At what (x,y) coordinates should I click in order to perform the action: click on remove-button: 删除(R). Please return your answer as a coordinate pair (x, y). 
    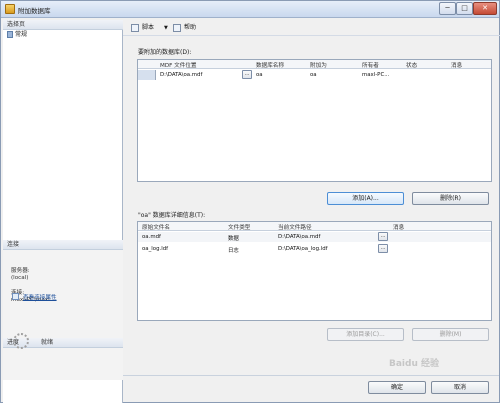
    Looking at the image, I should click on (450, 198).